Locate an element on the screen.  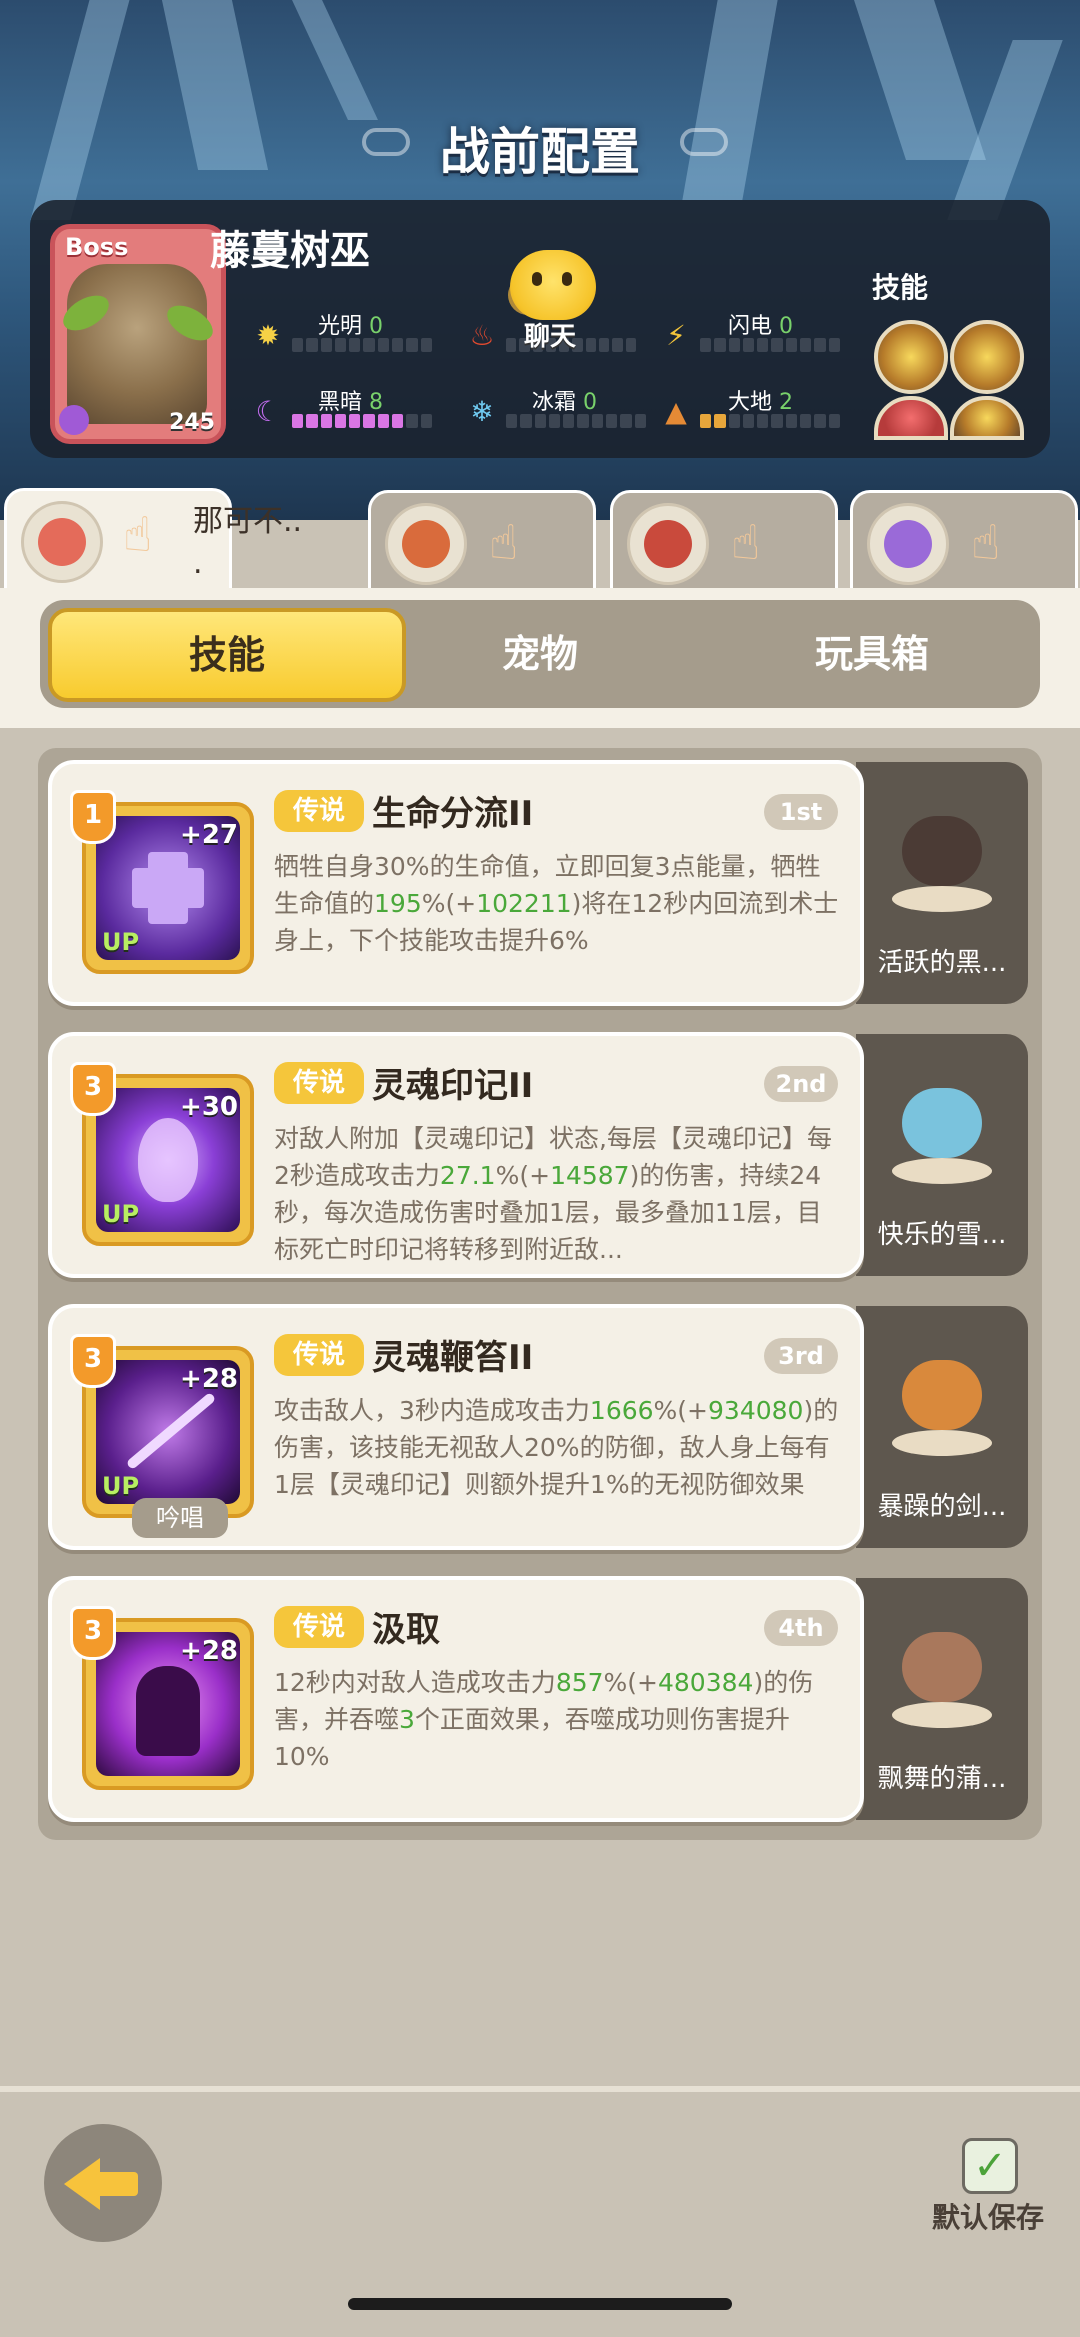
skill-name: 生命分流II is located at coordinates (453, 814).